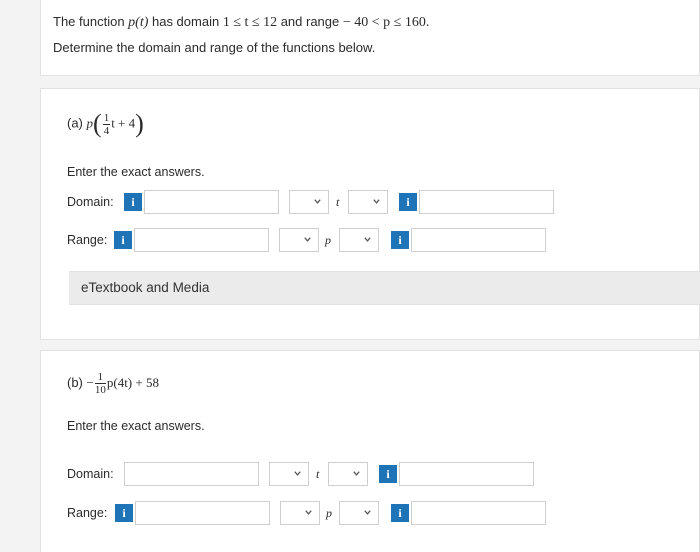 The image size is (700, 552). I want to click on part-a-fraction: 14, so click(106, 124).